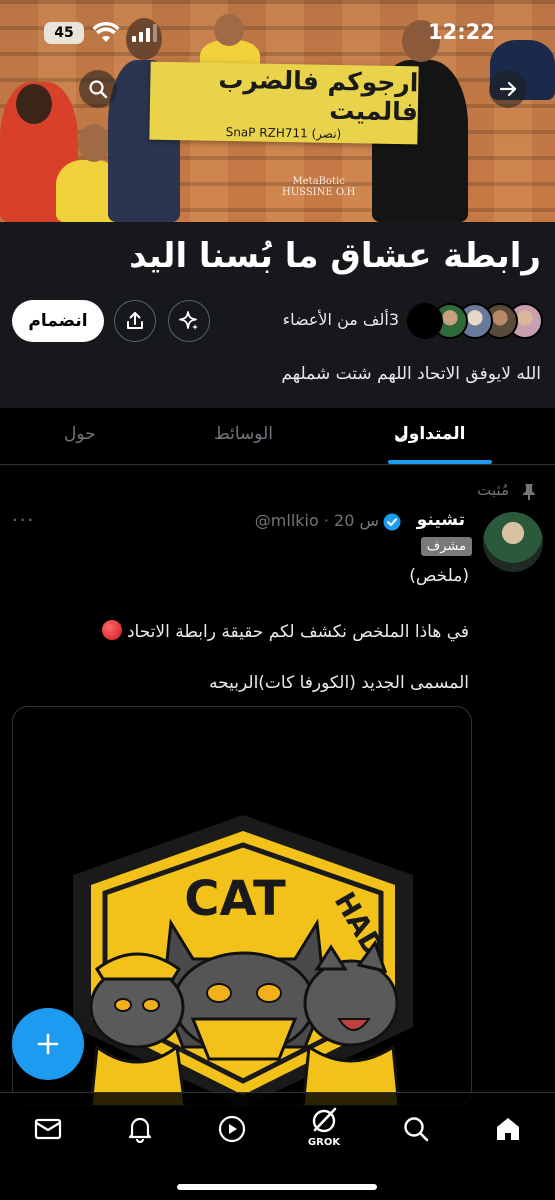 This screenshot has width=555, height=1200. What do you see at coordinates (80, 434) in the screenshot?
I see `tab-about: حول` at bounding box center [80, 434].